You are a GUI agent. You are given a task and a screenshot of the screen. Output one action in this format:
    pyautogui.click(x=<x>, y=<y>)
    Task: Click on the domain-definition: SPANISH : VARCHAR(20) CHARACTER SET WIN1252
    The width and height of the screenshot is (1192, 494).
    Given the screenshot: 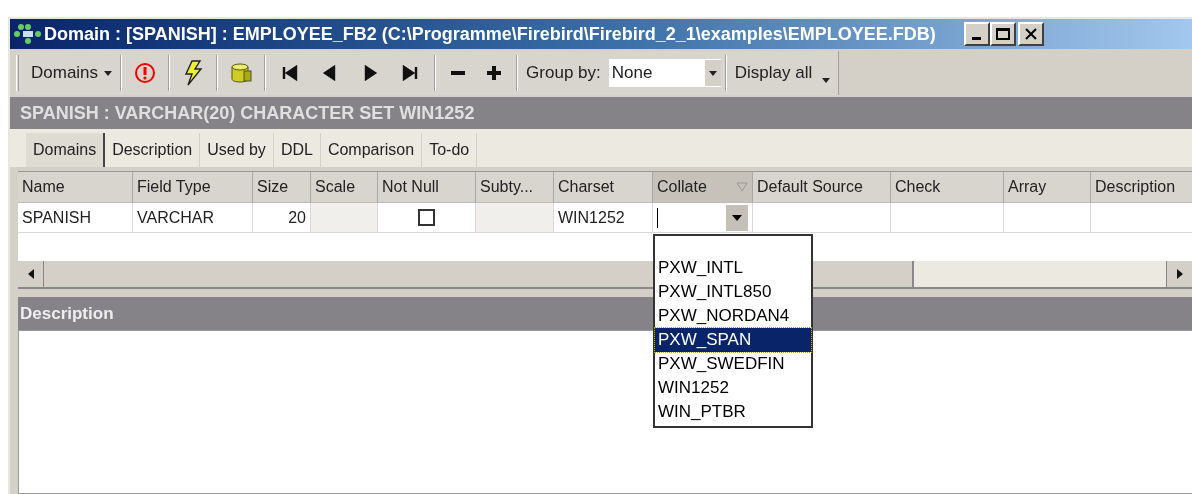 What is the action you would take?
    pyautogui.click(x=247, y=113)
    